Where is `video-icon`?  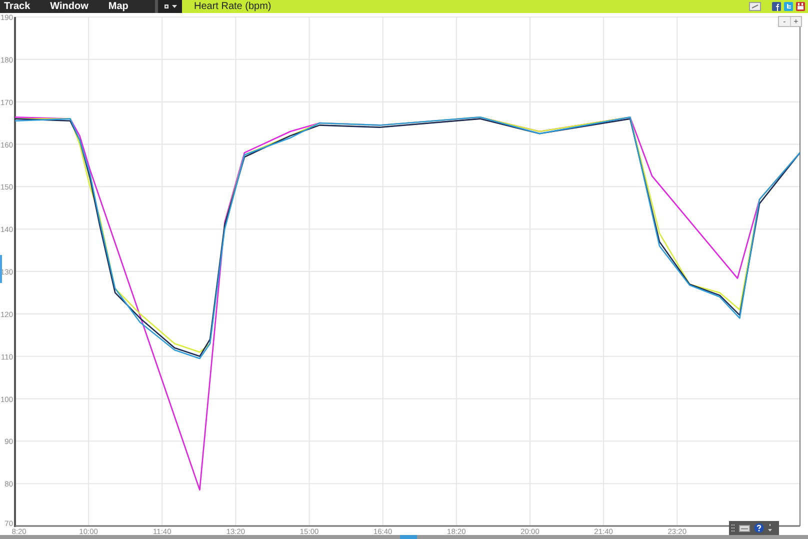 video-icon is located at coordinates (800, 6).